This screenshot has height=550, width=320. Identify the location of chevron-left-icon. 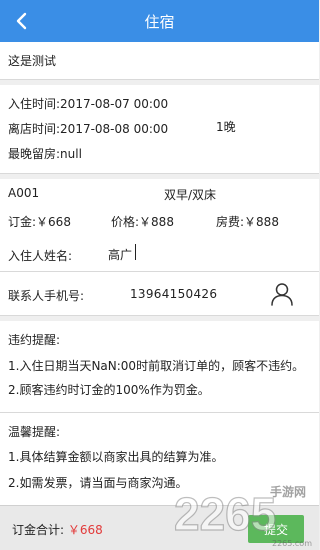
(21, 21).